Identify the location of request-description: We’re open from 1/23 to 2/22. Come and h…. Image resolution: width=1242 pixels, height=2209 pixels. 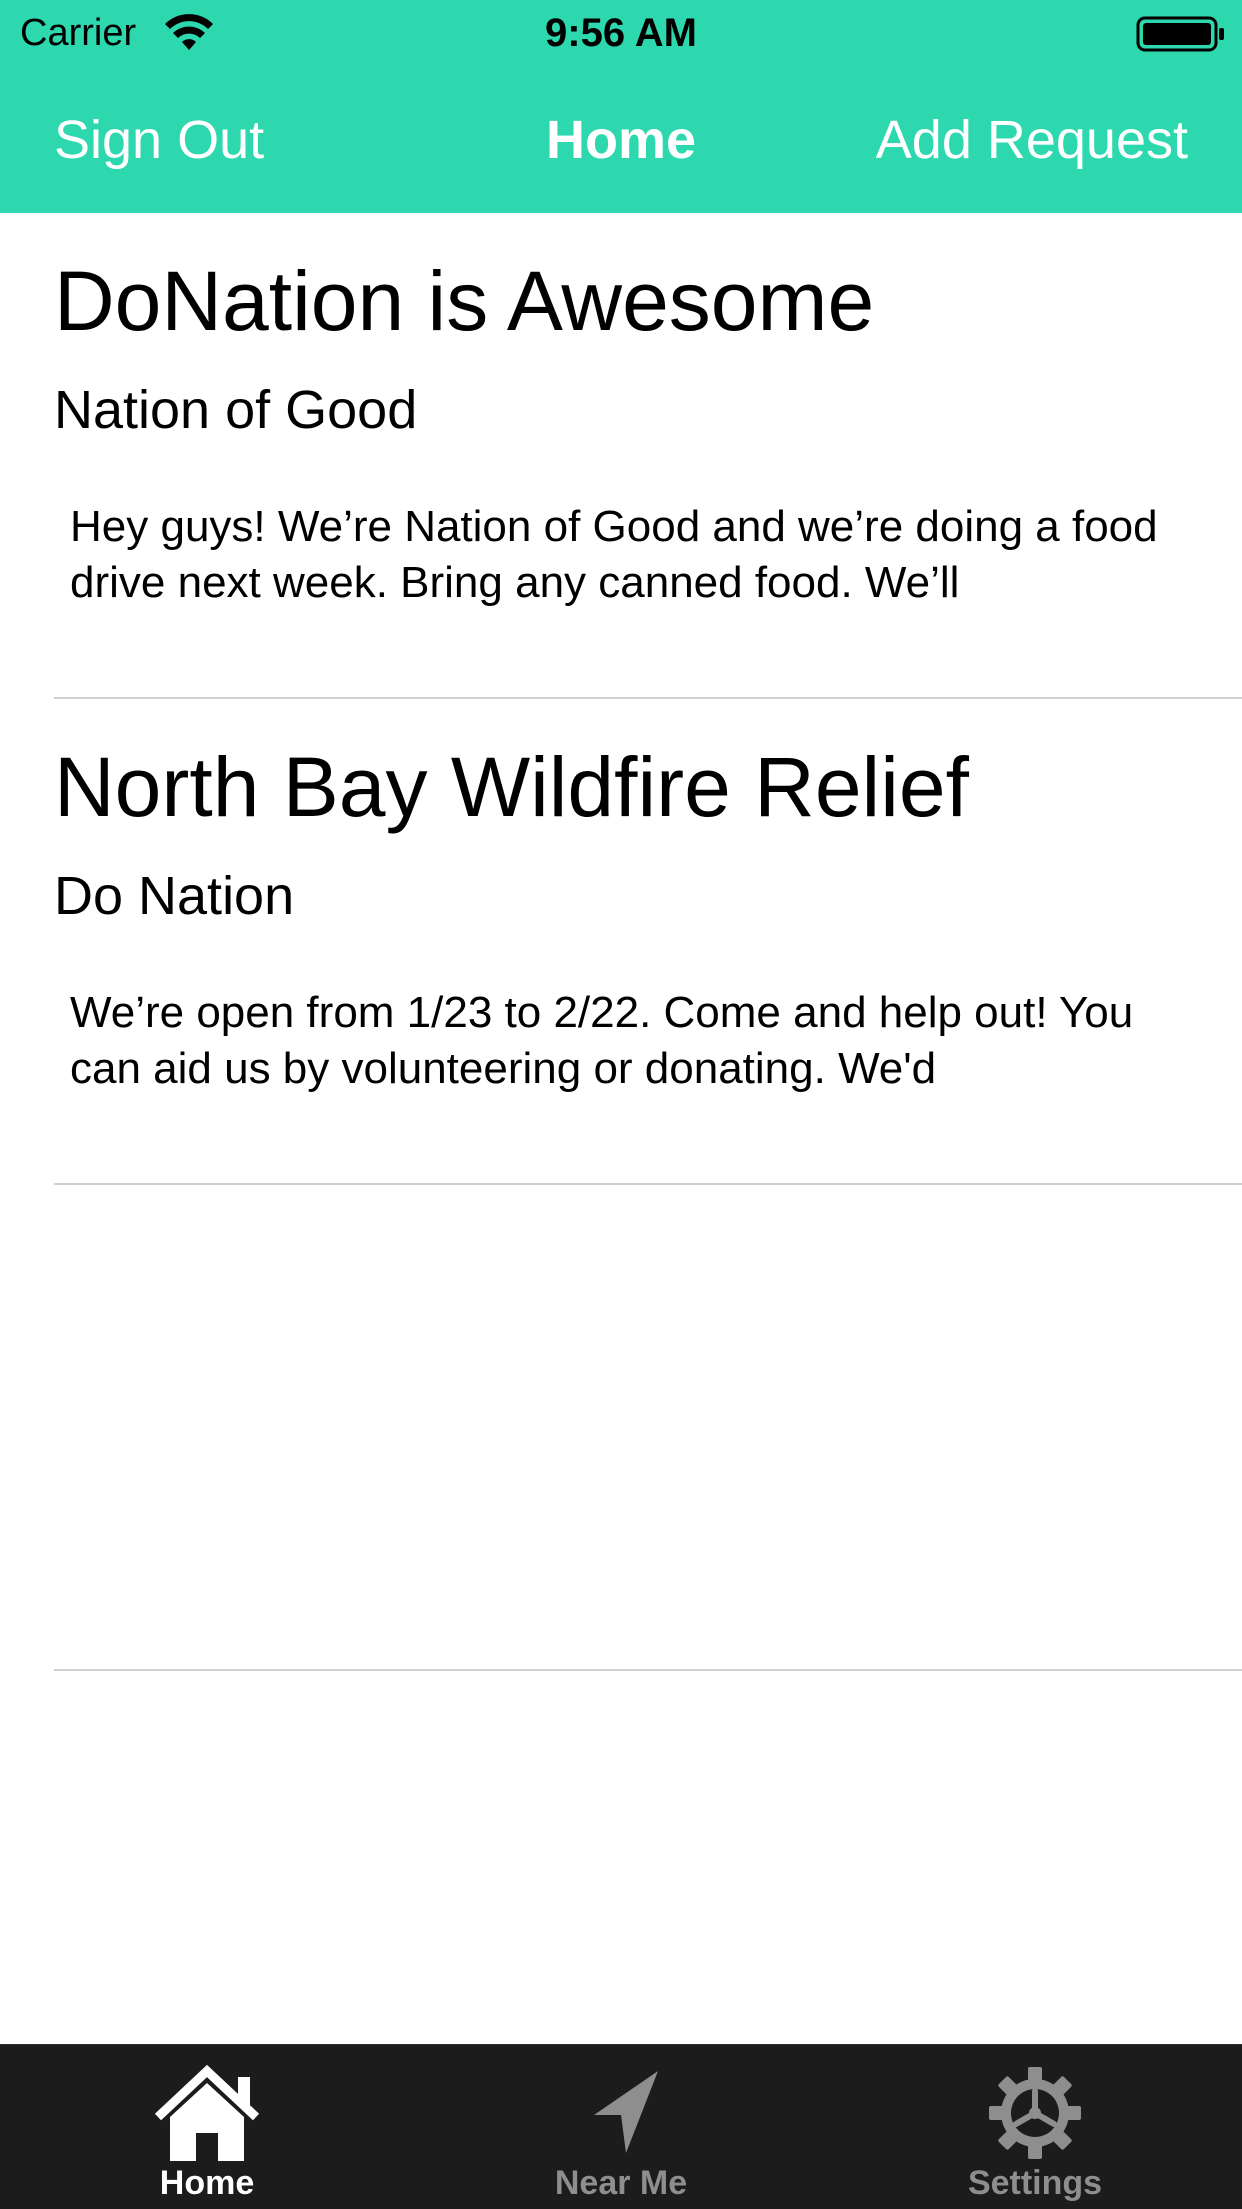
(602, 1040).